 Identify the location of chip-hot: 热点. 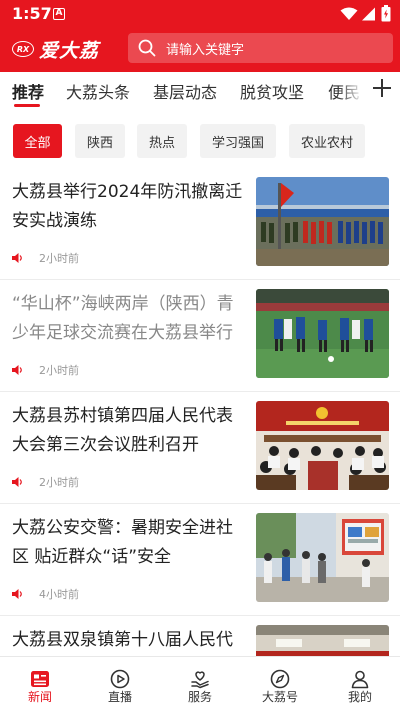
(162, 141).